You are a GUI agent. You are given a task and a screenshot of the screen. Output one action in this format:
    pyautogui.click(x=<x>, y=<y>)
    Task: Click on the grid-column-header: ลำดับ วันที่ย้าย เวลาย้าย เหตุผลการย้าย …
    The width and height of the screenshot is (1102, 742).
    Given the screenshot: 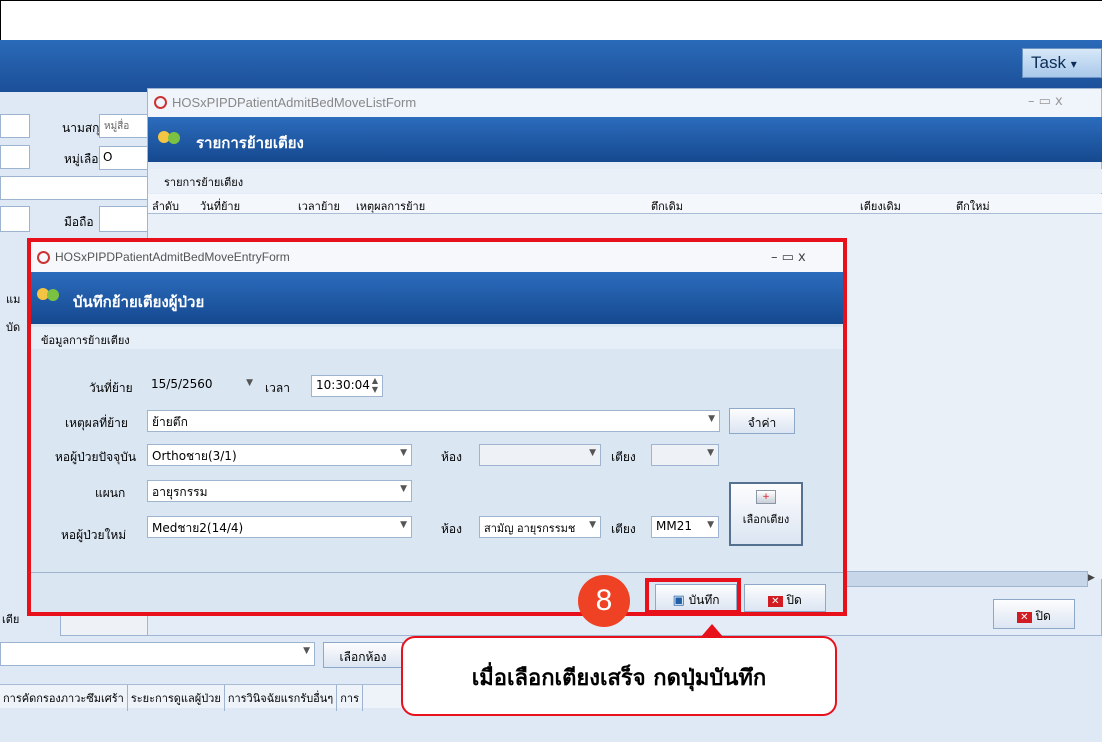 What is the action you would take?
    pyautogui.click(x=625, y=204)
    